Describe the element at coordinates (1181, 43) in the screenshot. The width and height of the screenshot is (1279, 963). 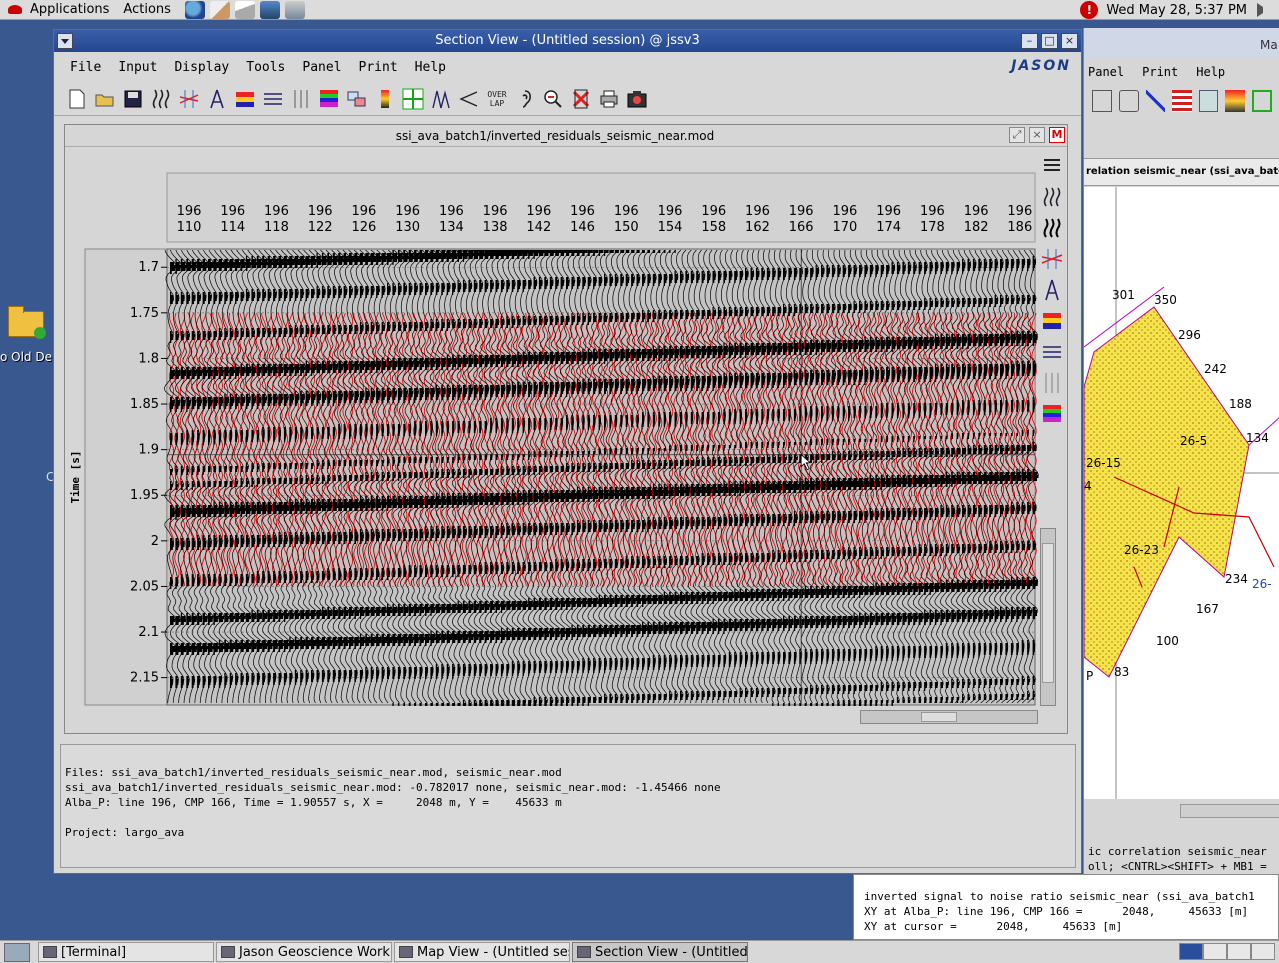
I see `map-window-title: Ma` at that location.